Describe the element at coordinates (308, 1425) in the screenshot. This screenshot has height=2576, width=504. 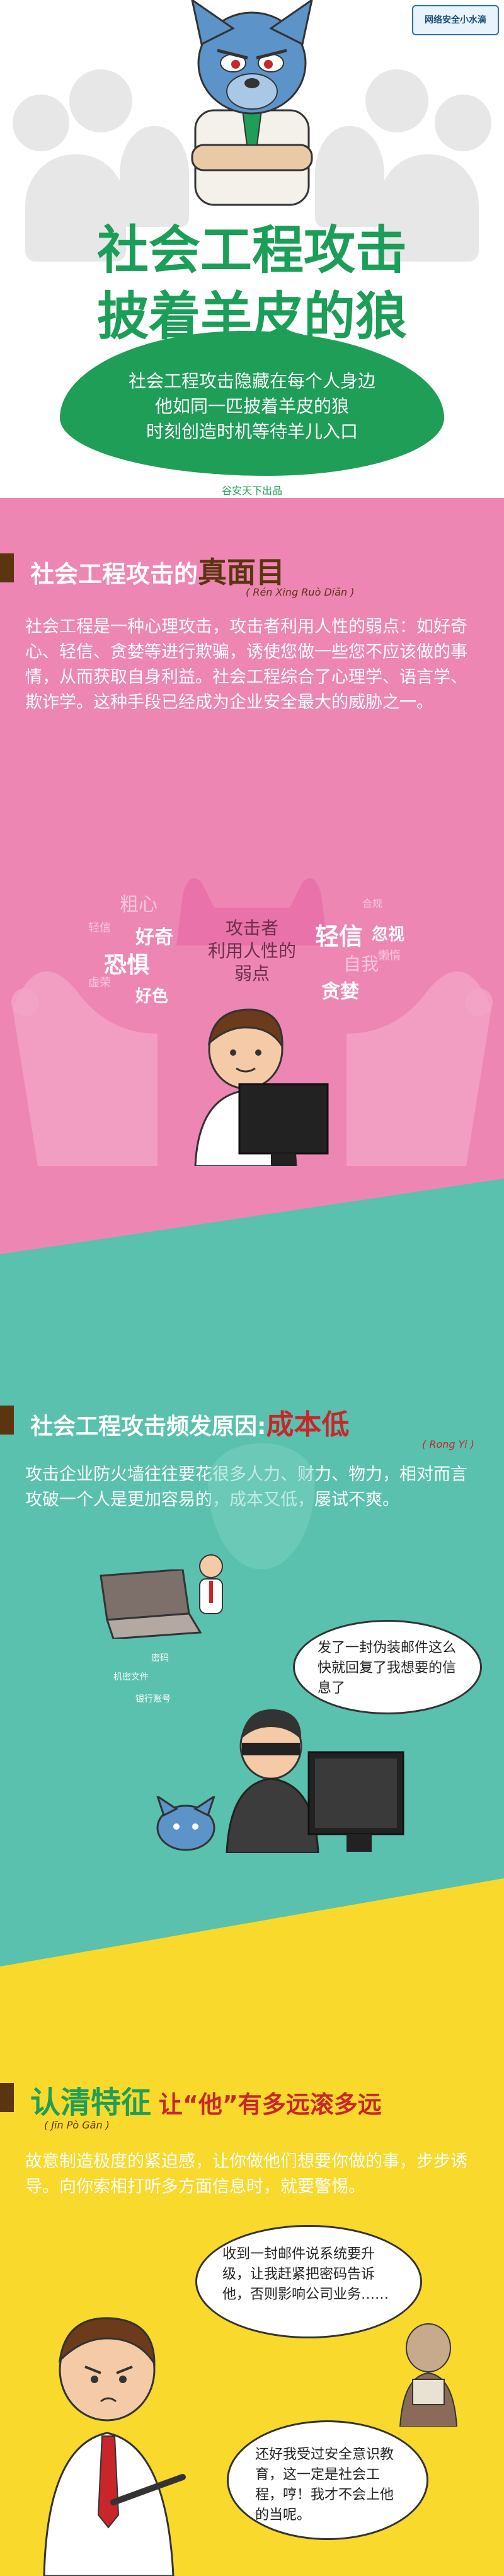
I see `heading-highlight: 成本低` at that location.